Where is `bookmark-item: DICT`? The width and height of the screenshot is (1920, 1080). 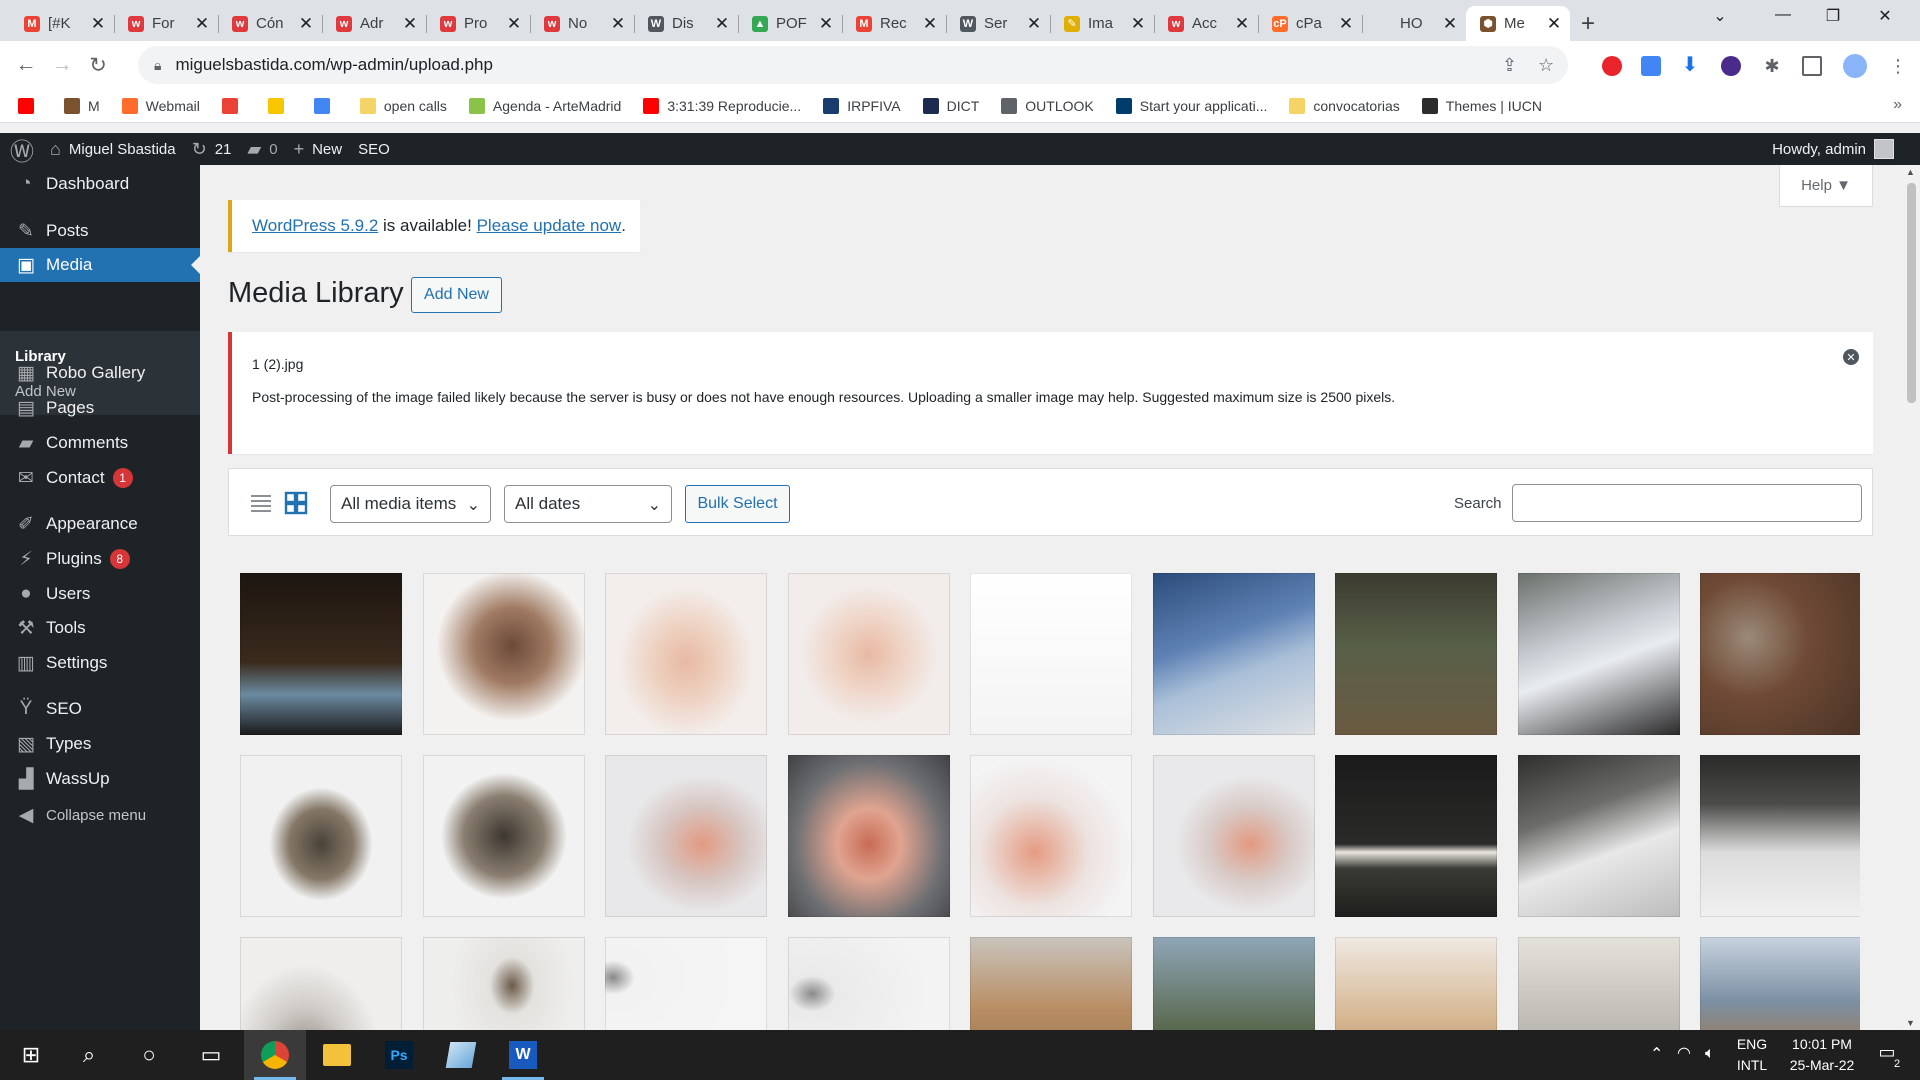 bookmark-item: DICT is located at coordinates (950, 105).